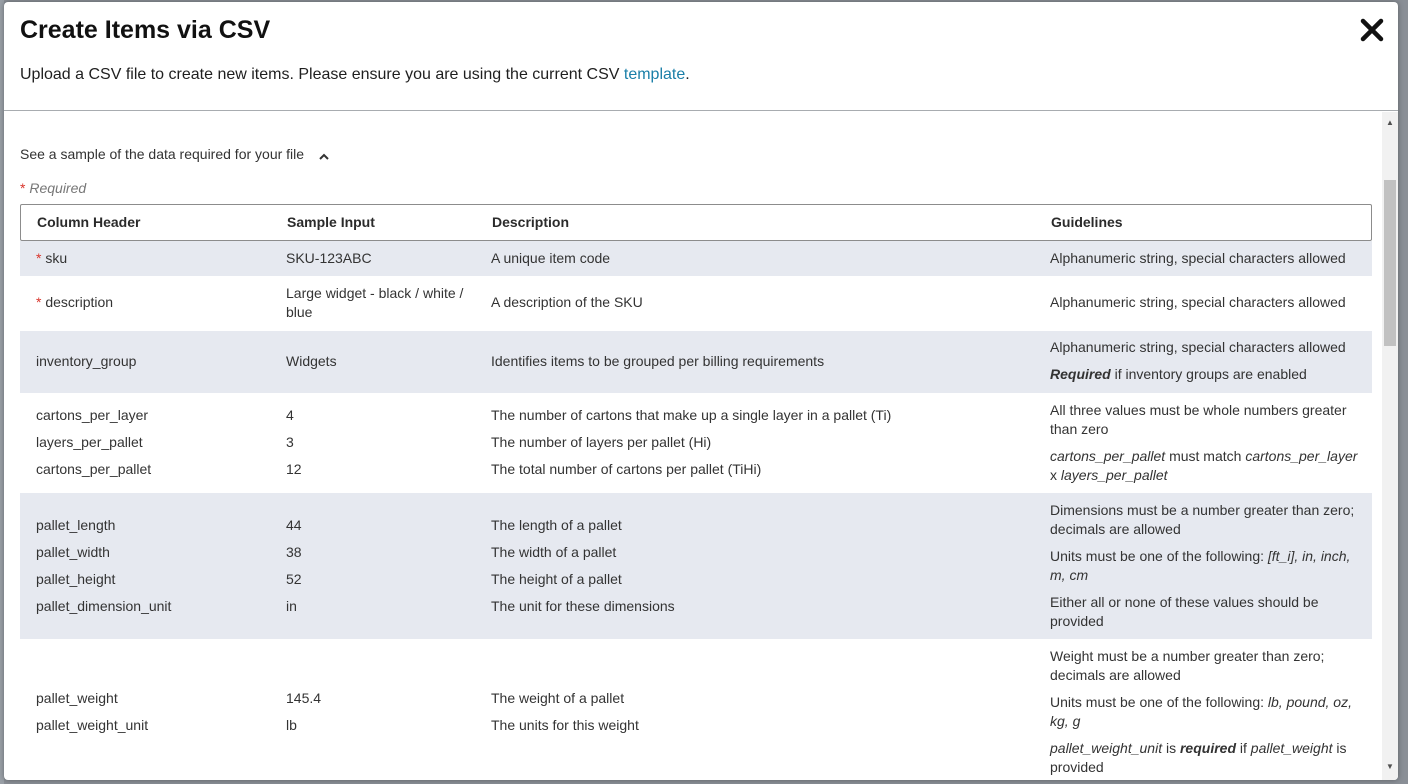 Image resolution: width=1408 pixels, height=784 pixels. Describe the element at coordinates (1390, 122) in the screenshot. I see `scroll-up-arrow-icon: ▲` at that location.